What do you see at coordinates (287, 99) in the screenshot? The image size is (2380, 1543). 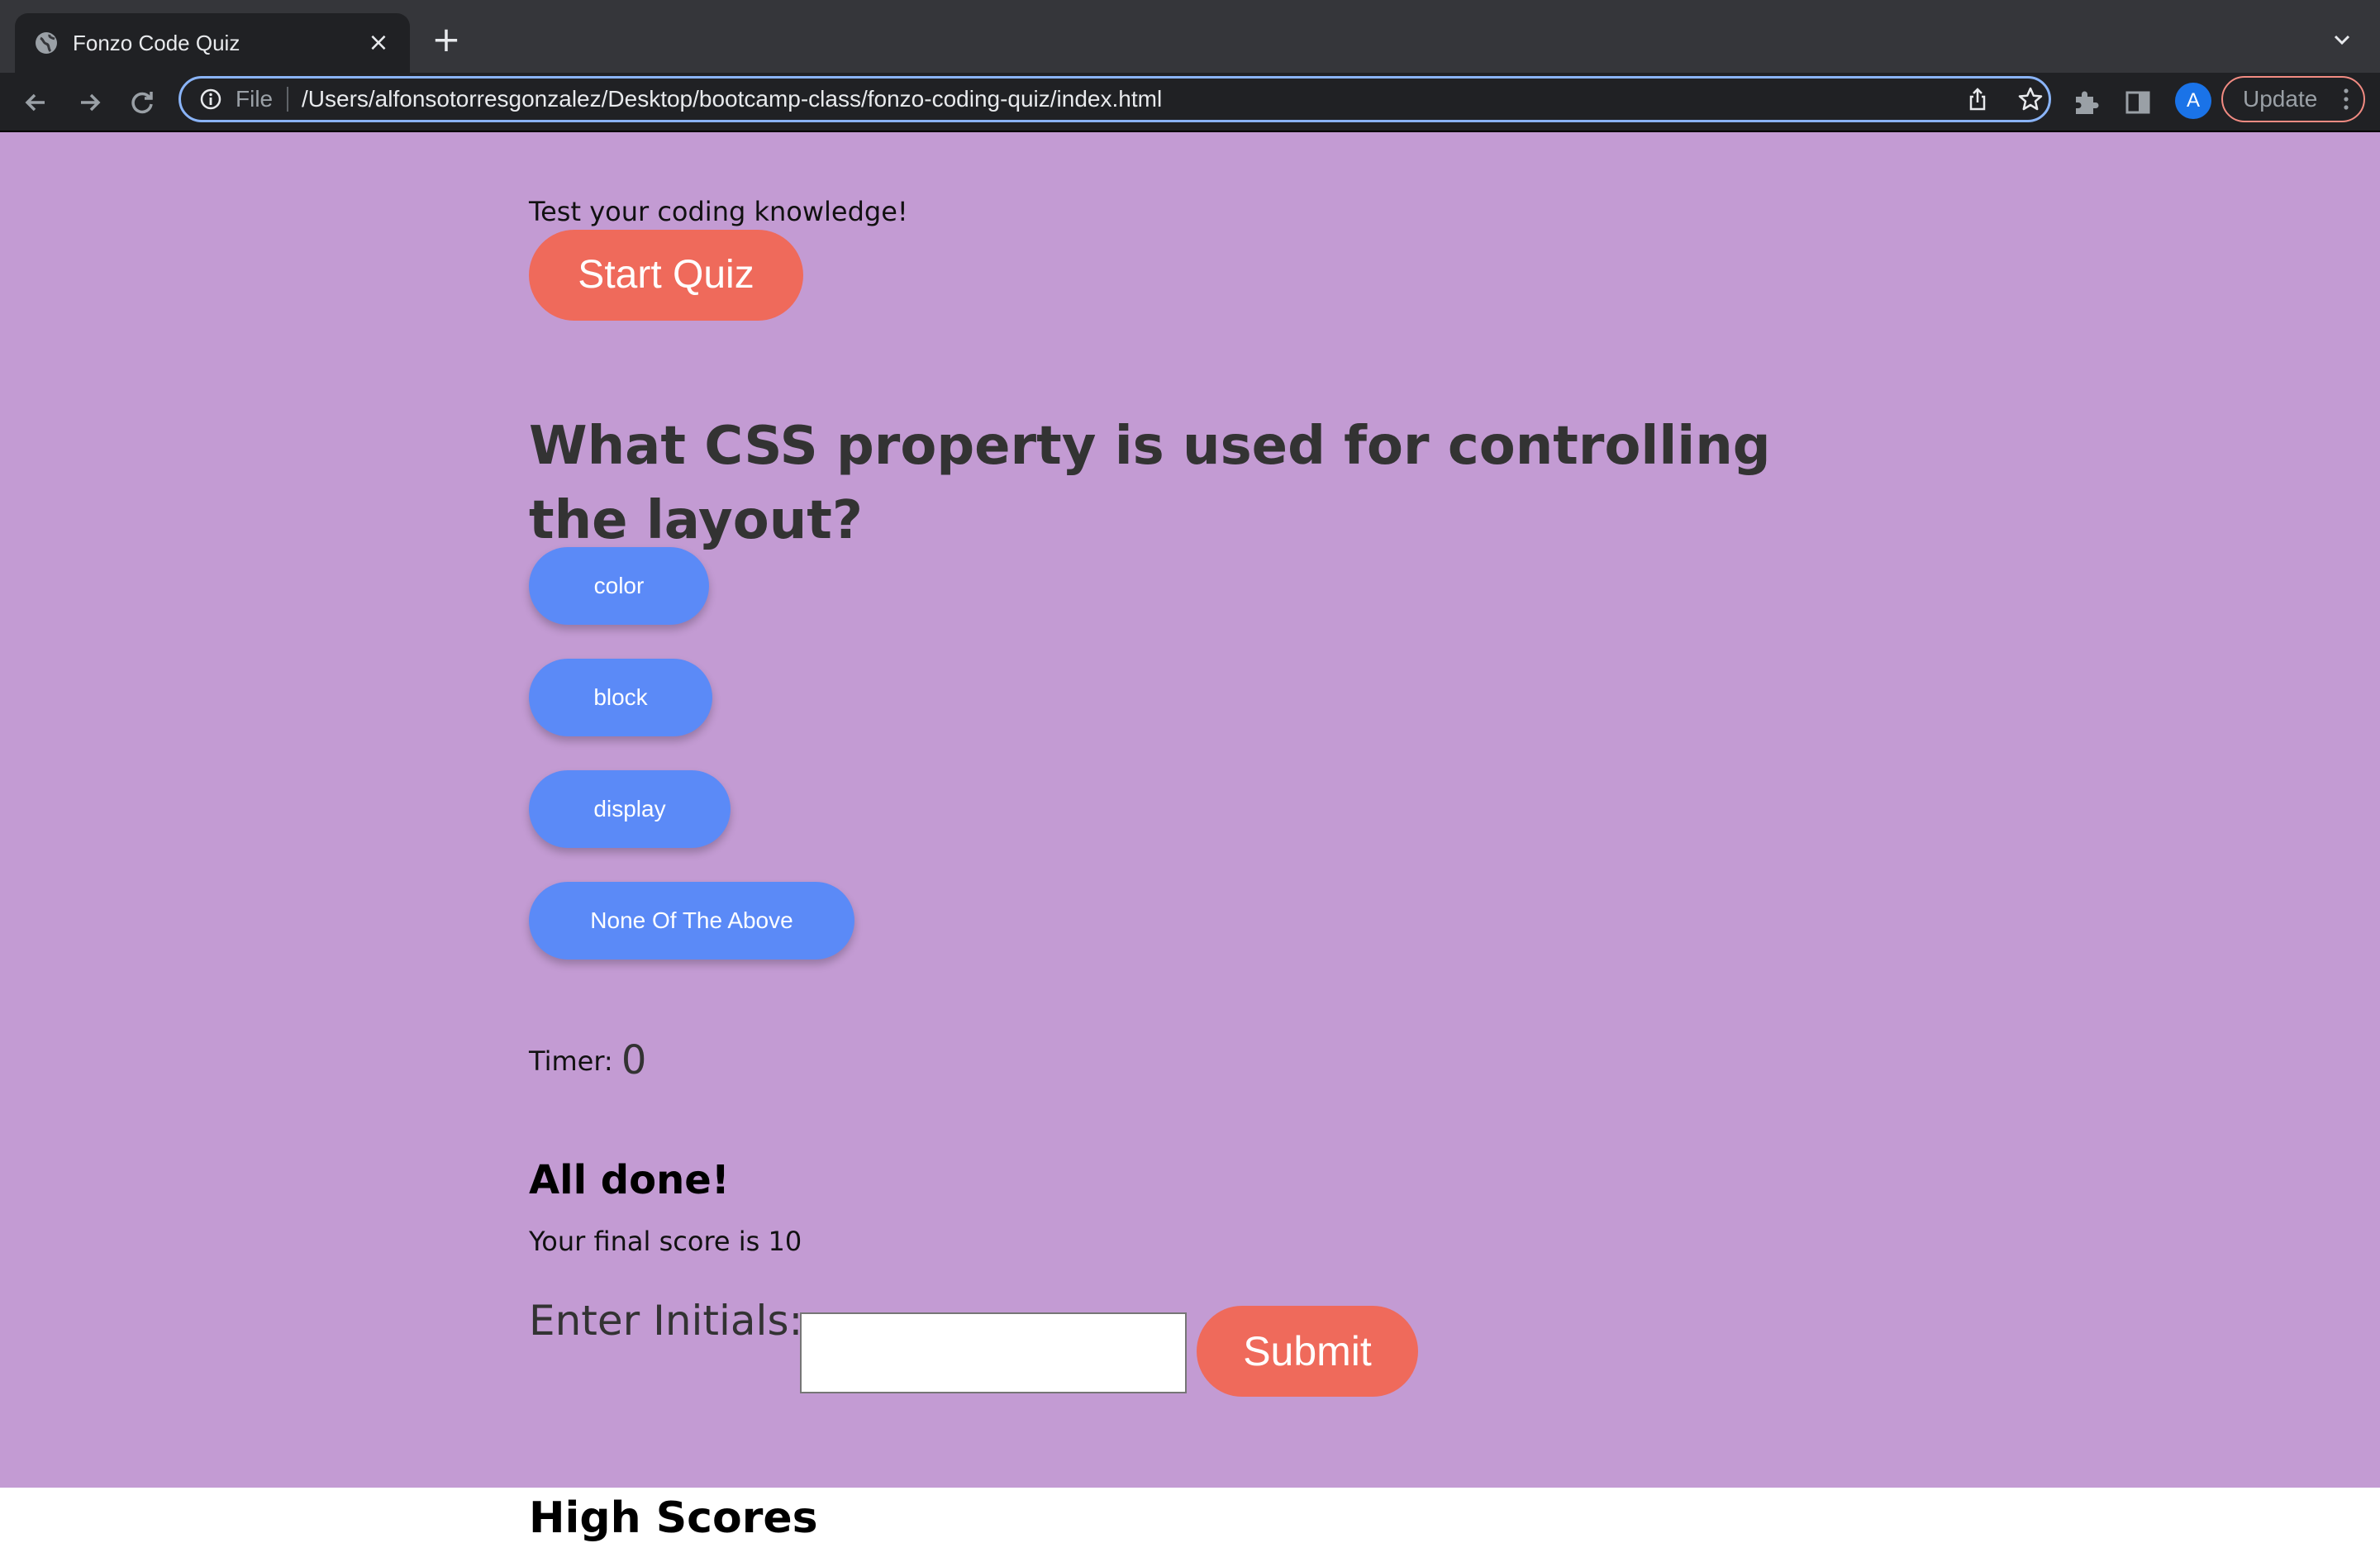 I see `address-divider` at bounding box center [287, 99].